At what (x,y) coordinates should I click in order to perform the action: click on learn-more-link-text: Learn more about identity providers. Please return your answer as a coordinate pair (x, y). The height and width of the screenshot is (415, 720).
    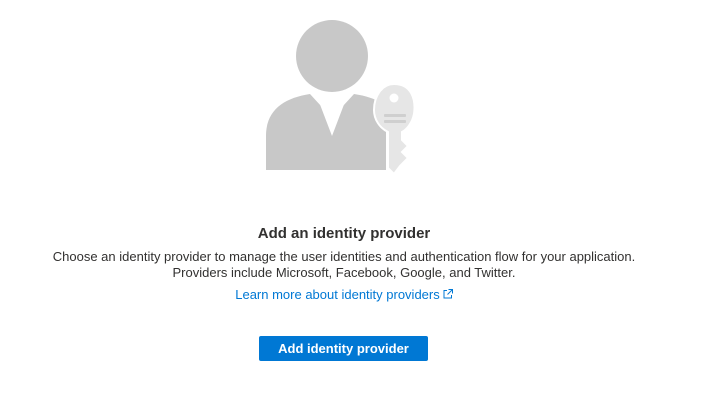
    Looking at the image, I should click on (337, 294).